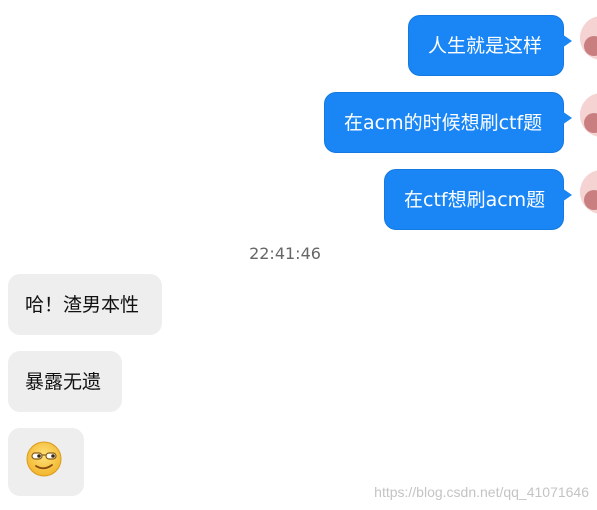 This screenshot has width=597, height=510. I want to click on message-text: 哈！渣男本性, so click(82, 304).